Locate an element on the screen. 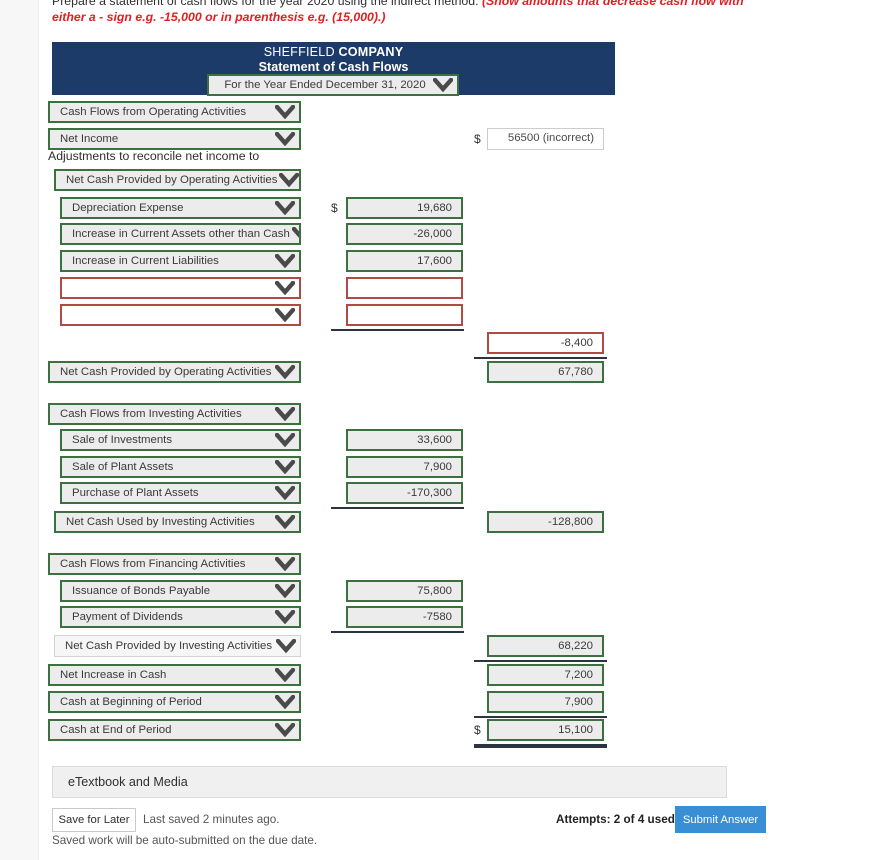 The height and width of the screenshot is (860, 896). input-net-income: 56500 (incorrect) is located at coordinates (545, 139).